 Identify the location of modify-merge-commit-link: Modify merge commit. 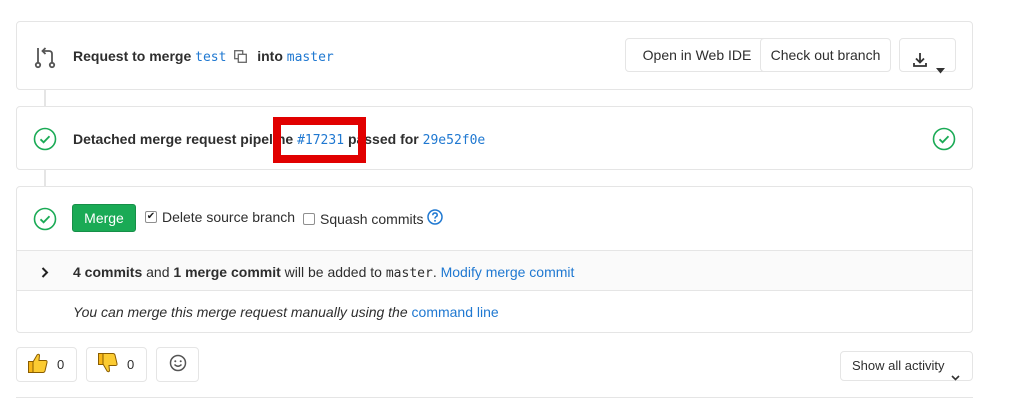
(508, 272).